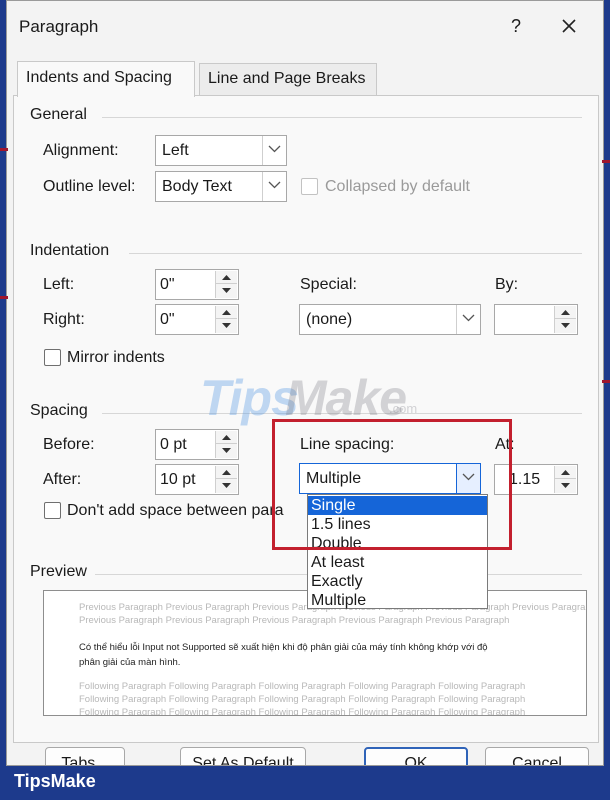 This screenshot has width=610, height=800. Describe the element at coordinates (347, 444) in the screenshot. I see `line-spacing-label: Line spacing:` at that location.